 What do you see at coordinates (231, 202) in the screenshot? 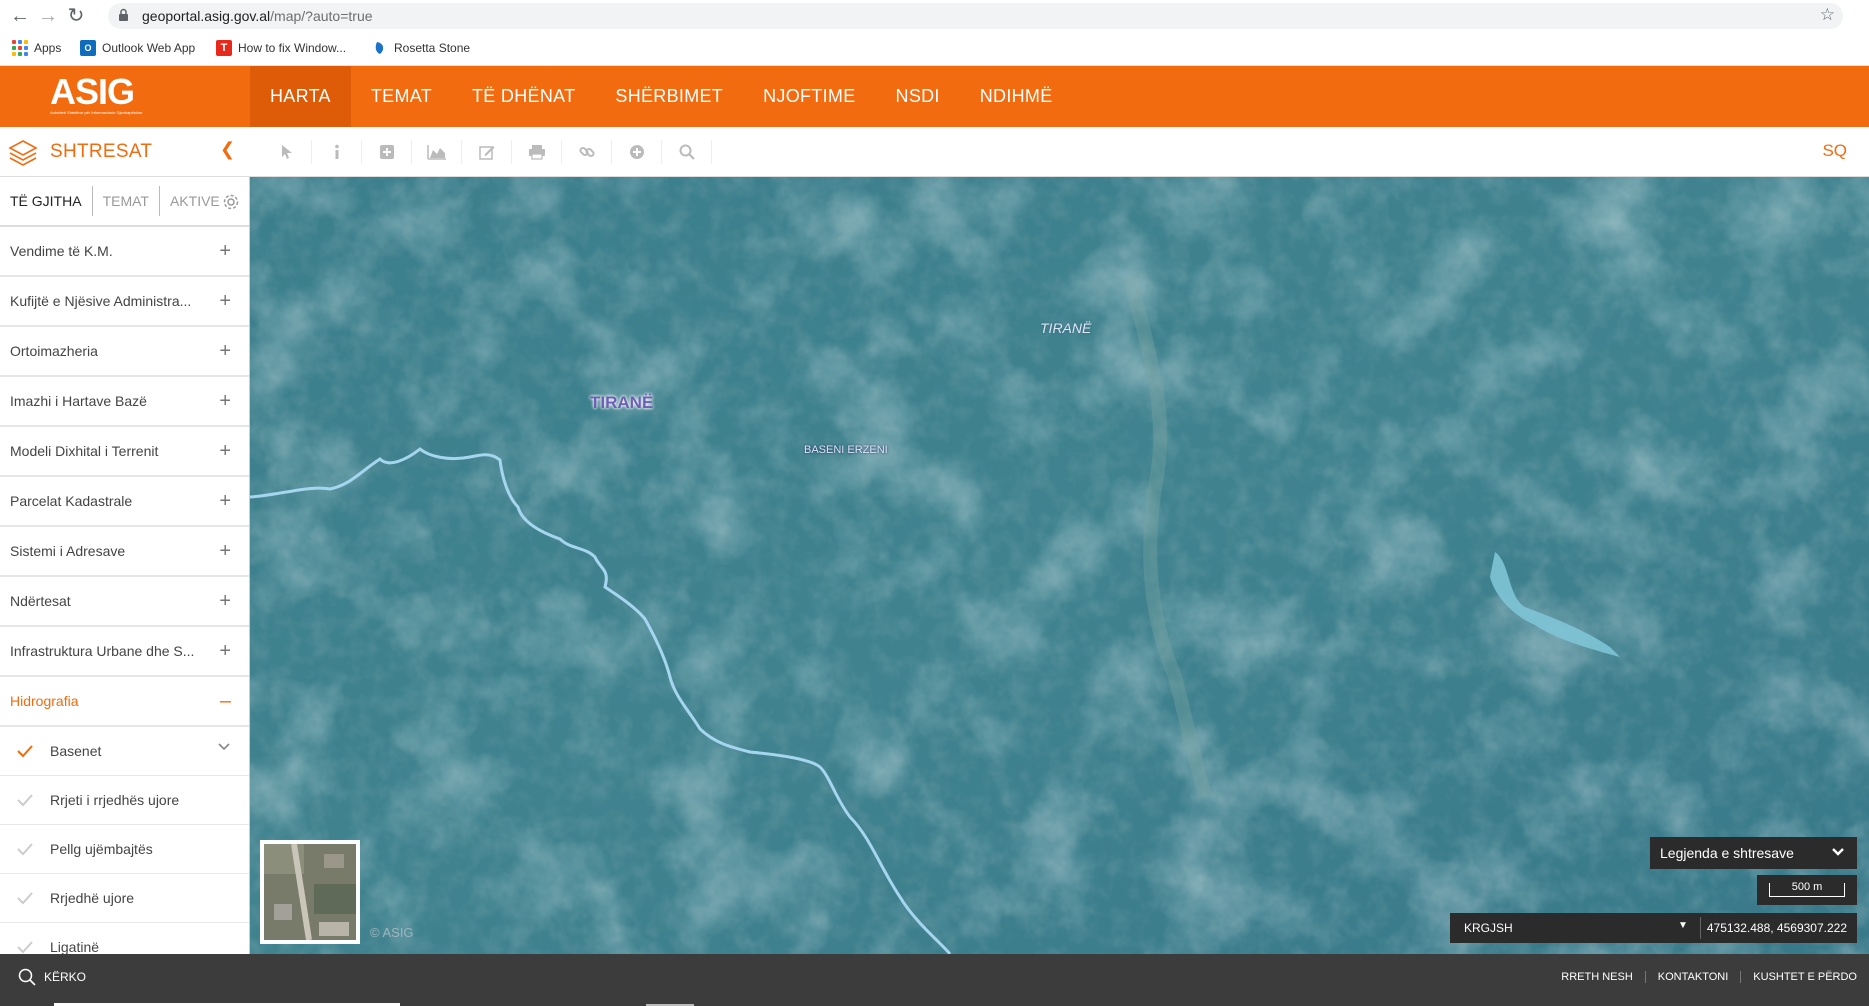
I see `gear-icon` at bounding box center [231, 202].